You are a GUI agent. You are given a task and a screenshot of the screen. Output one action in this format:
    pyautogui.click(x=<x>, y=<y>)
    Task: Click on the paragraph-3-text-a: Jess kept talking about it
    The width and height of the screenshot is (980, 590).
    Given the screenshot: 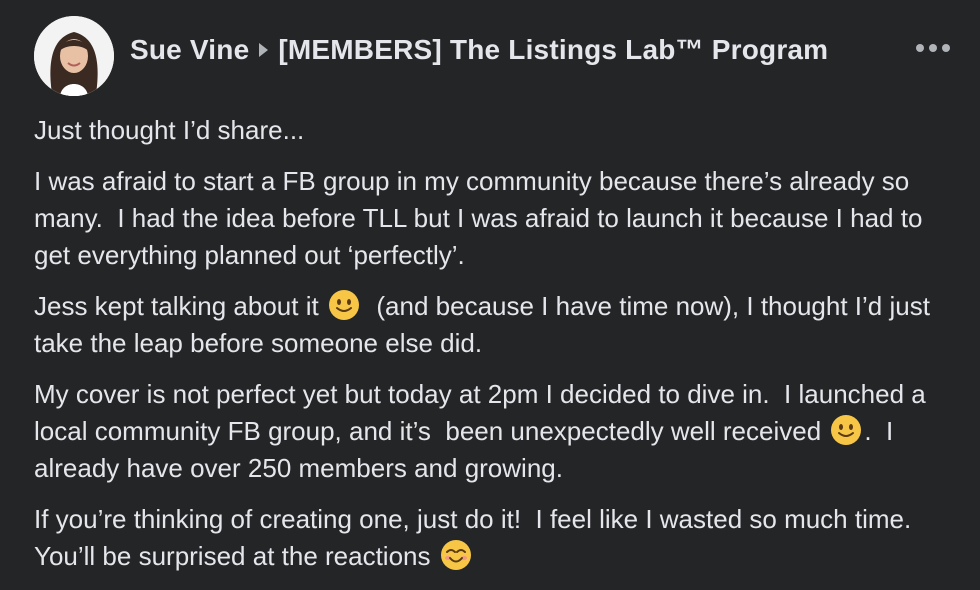 What is the action you would take?
    pyautogui.click(x=180, y=306)
    